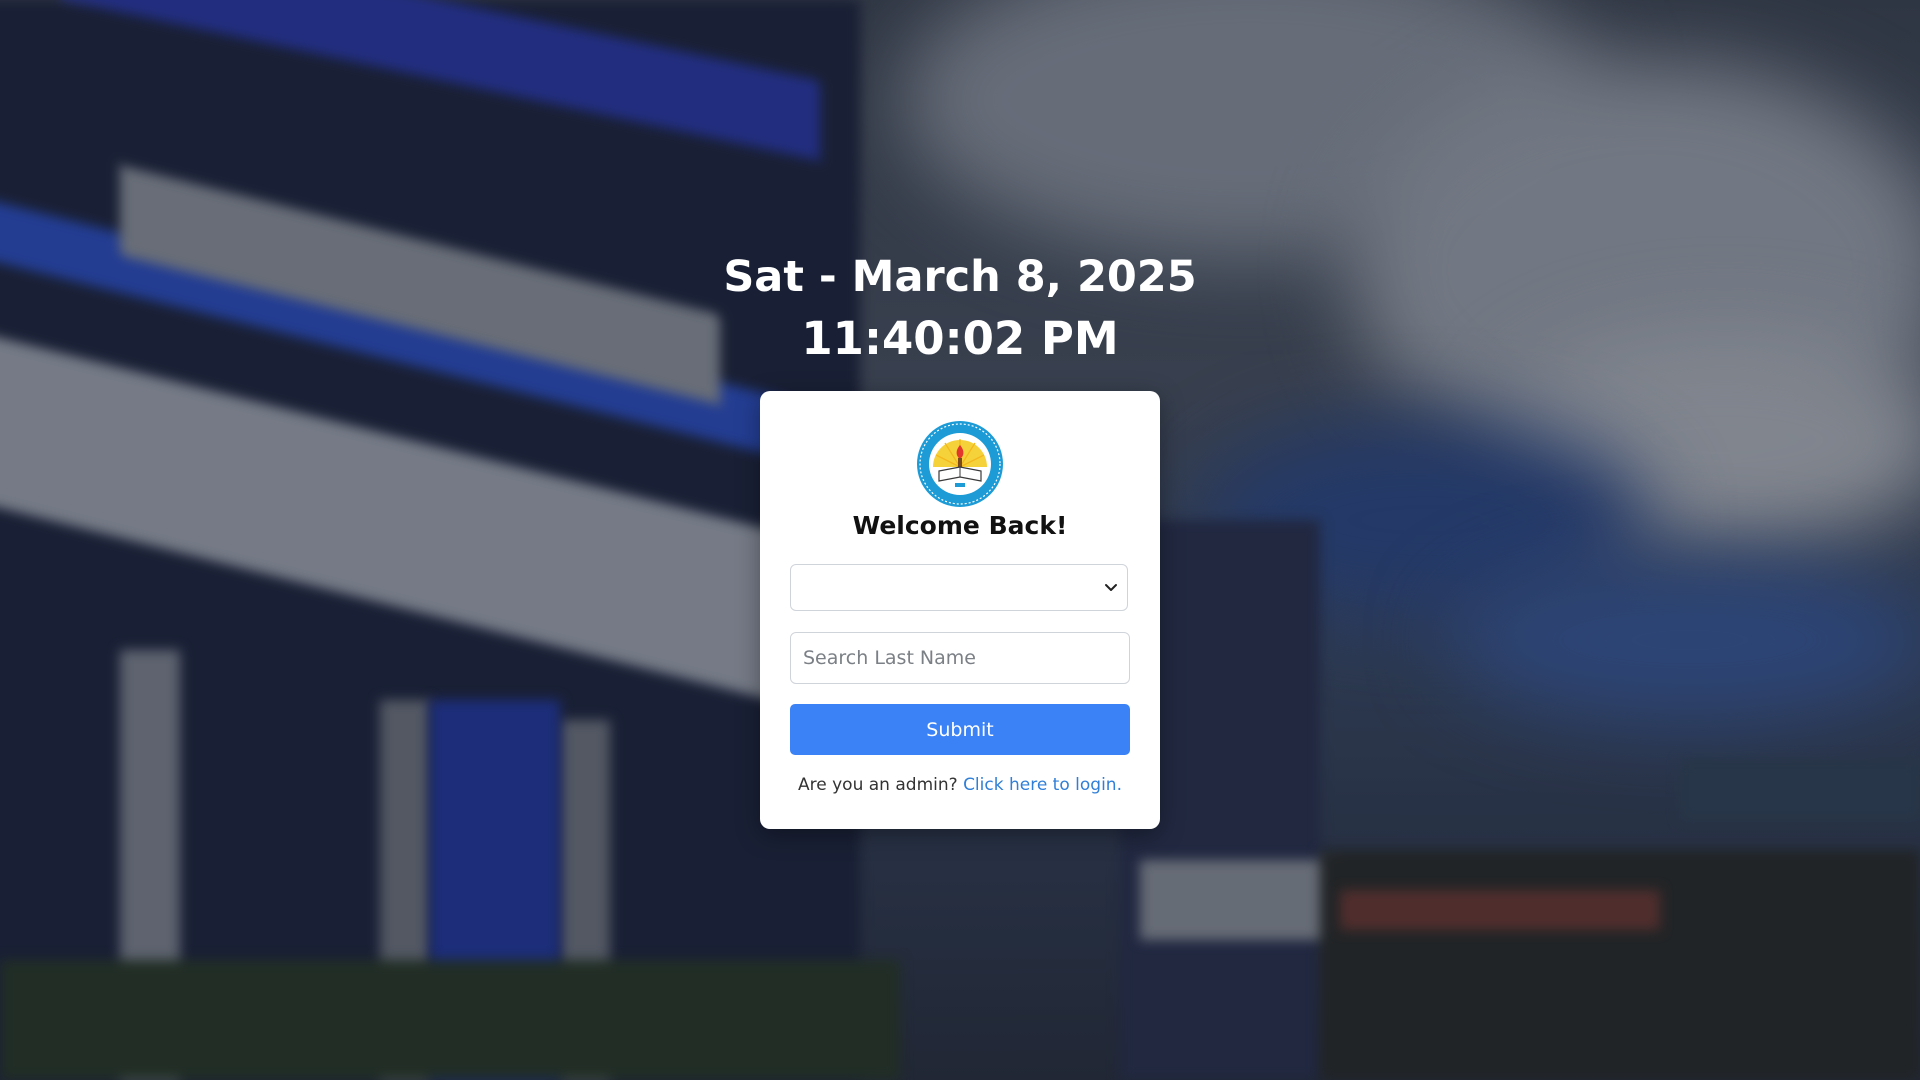 The width and height of the screenshot is (1920, 1080). What do you see at coordinates (959, 587) in the screenshot?
I see `role-select` at bounding box center [959, 587].